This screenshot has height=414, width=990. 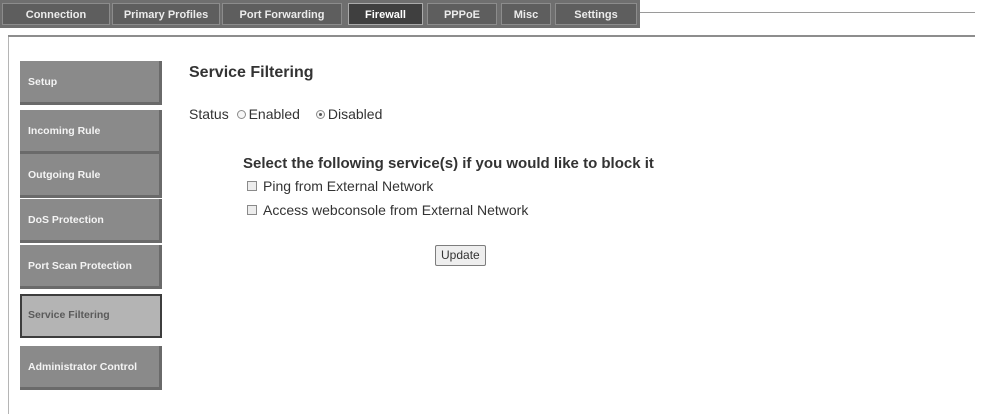 I want to click on tab-misc: Misc, so click(x=526, y=14).